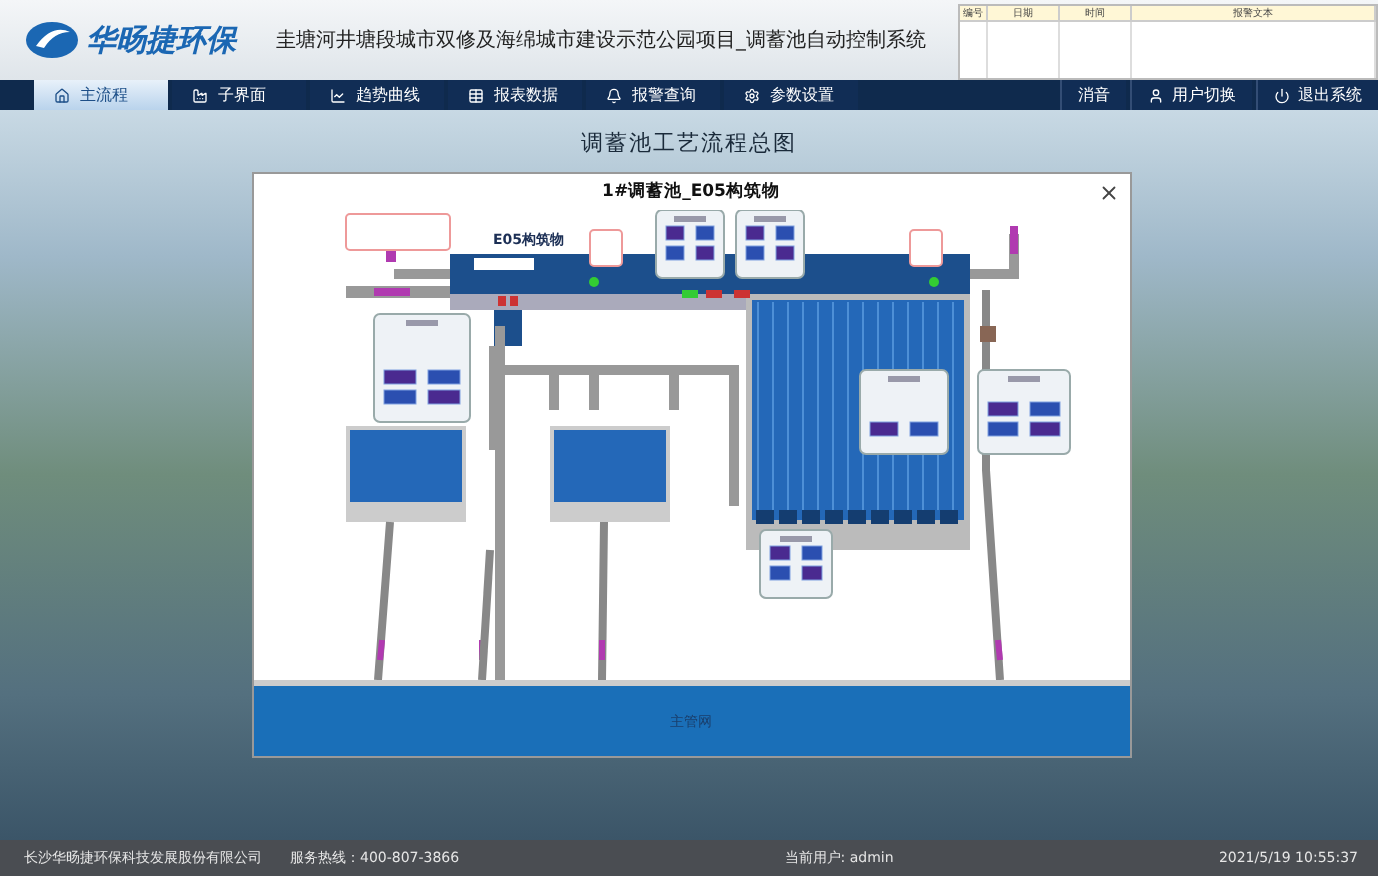 The image size is (1378, 876). I want to click on nav-tab: 趋势曲线, so click(377, 95).